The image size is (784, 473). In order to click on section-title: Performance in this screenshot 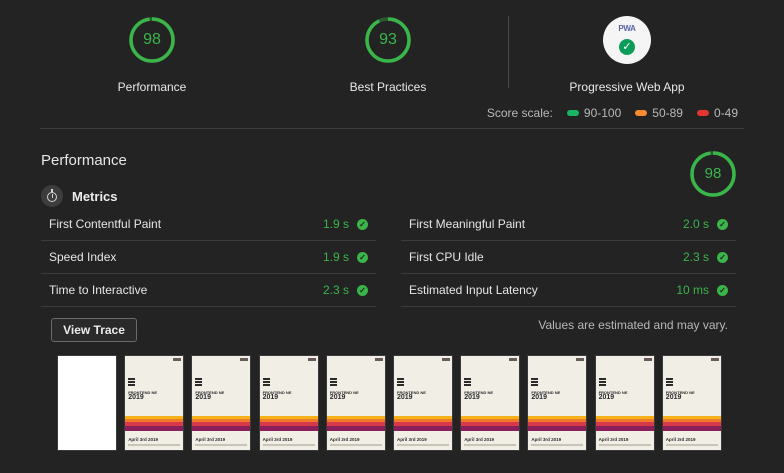, I will do `click(84, 160)`.